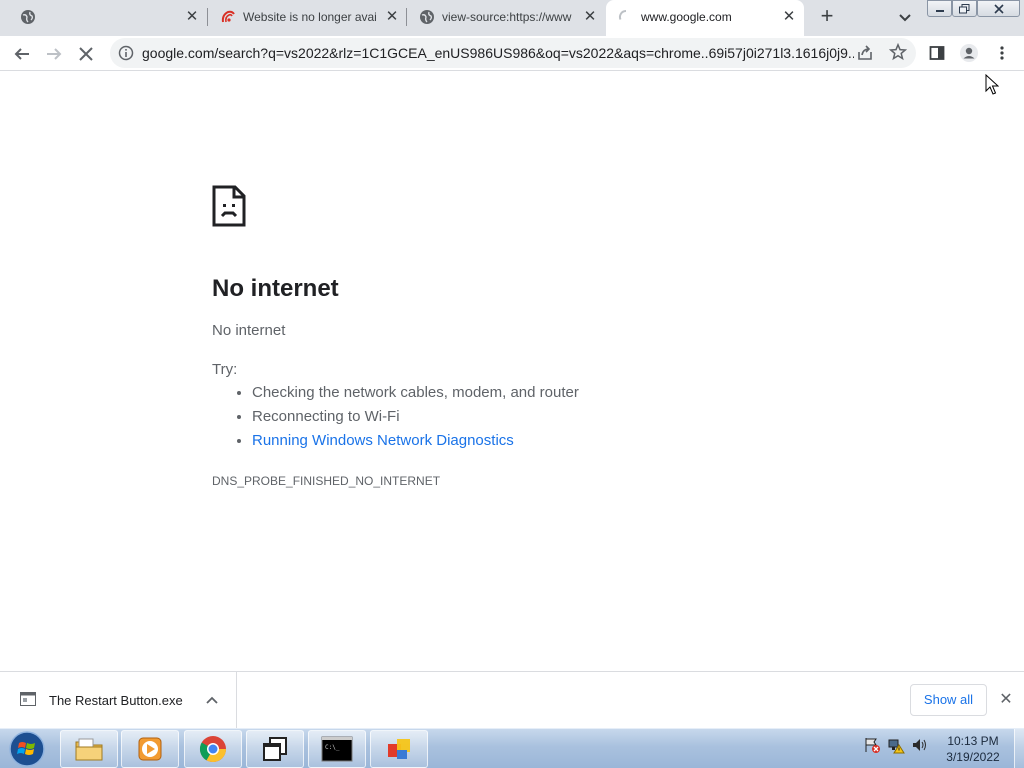 The height and width of the screenshot is (768, 1024). Describe the element at coordinates (622, 14) in the screenshot. I see `loading-spinner-icon` at that location.